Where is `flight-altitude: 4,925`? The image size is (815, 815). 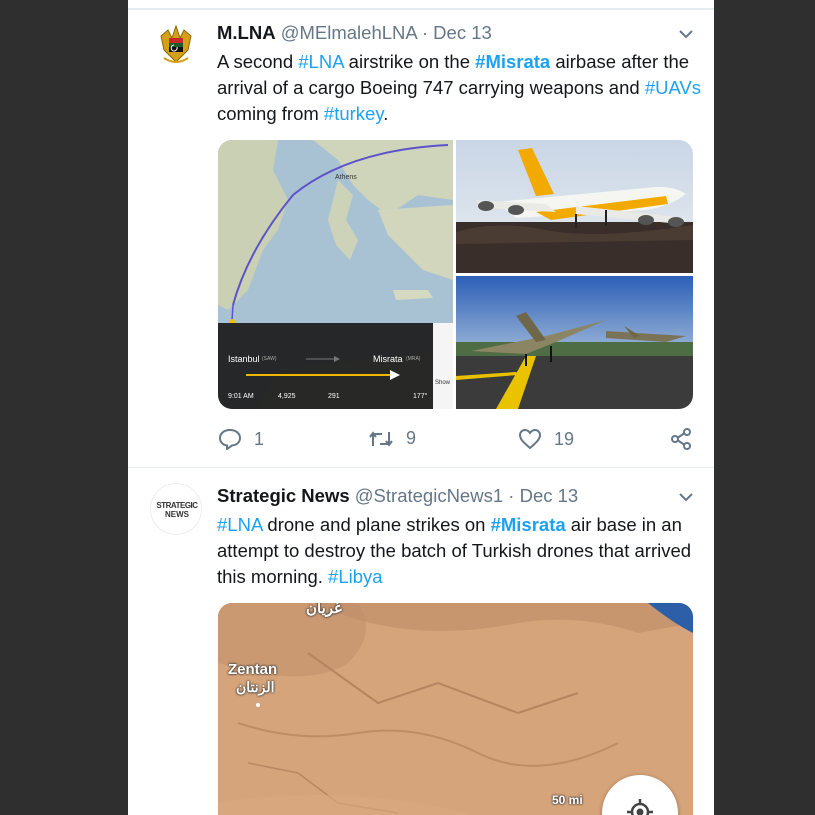
flight-altitude: 4,925 is located at coordinates (287, 396).